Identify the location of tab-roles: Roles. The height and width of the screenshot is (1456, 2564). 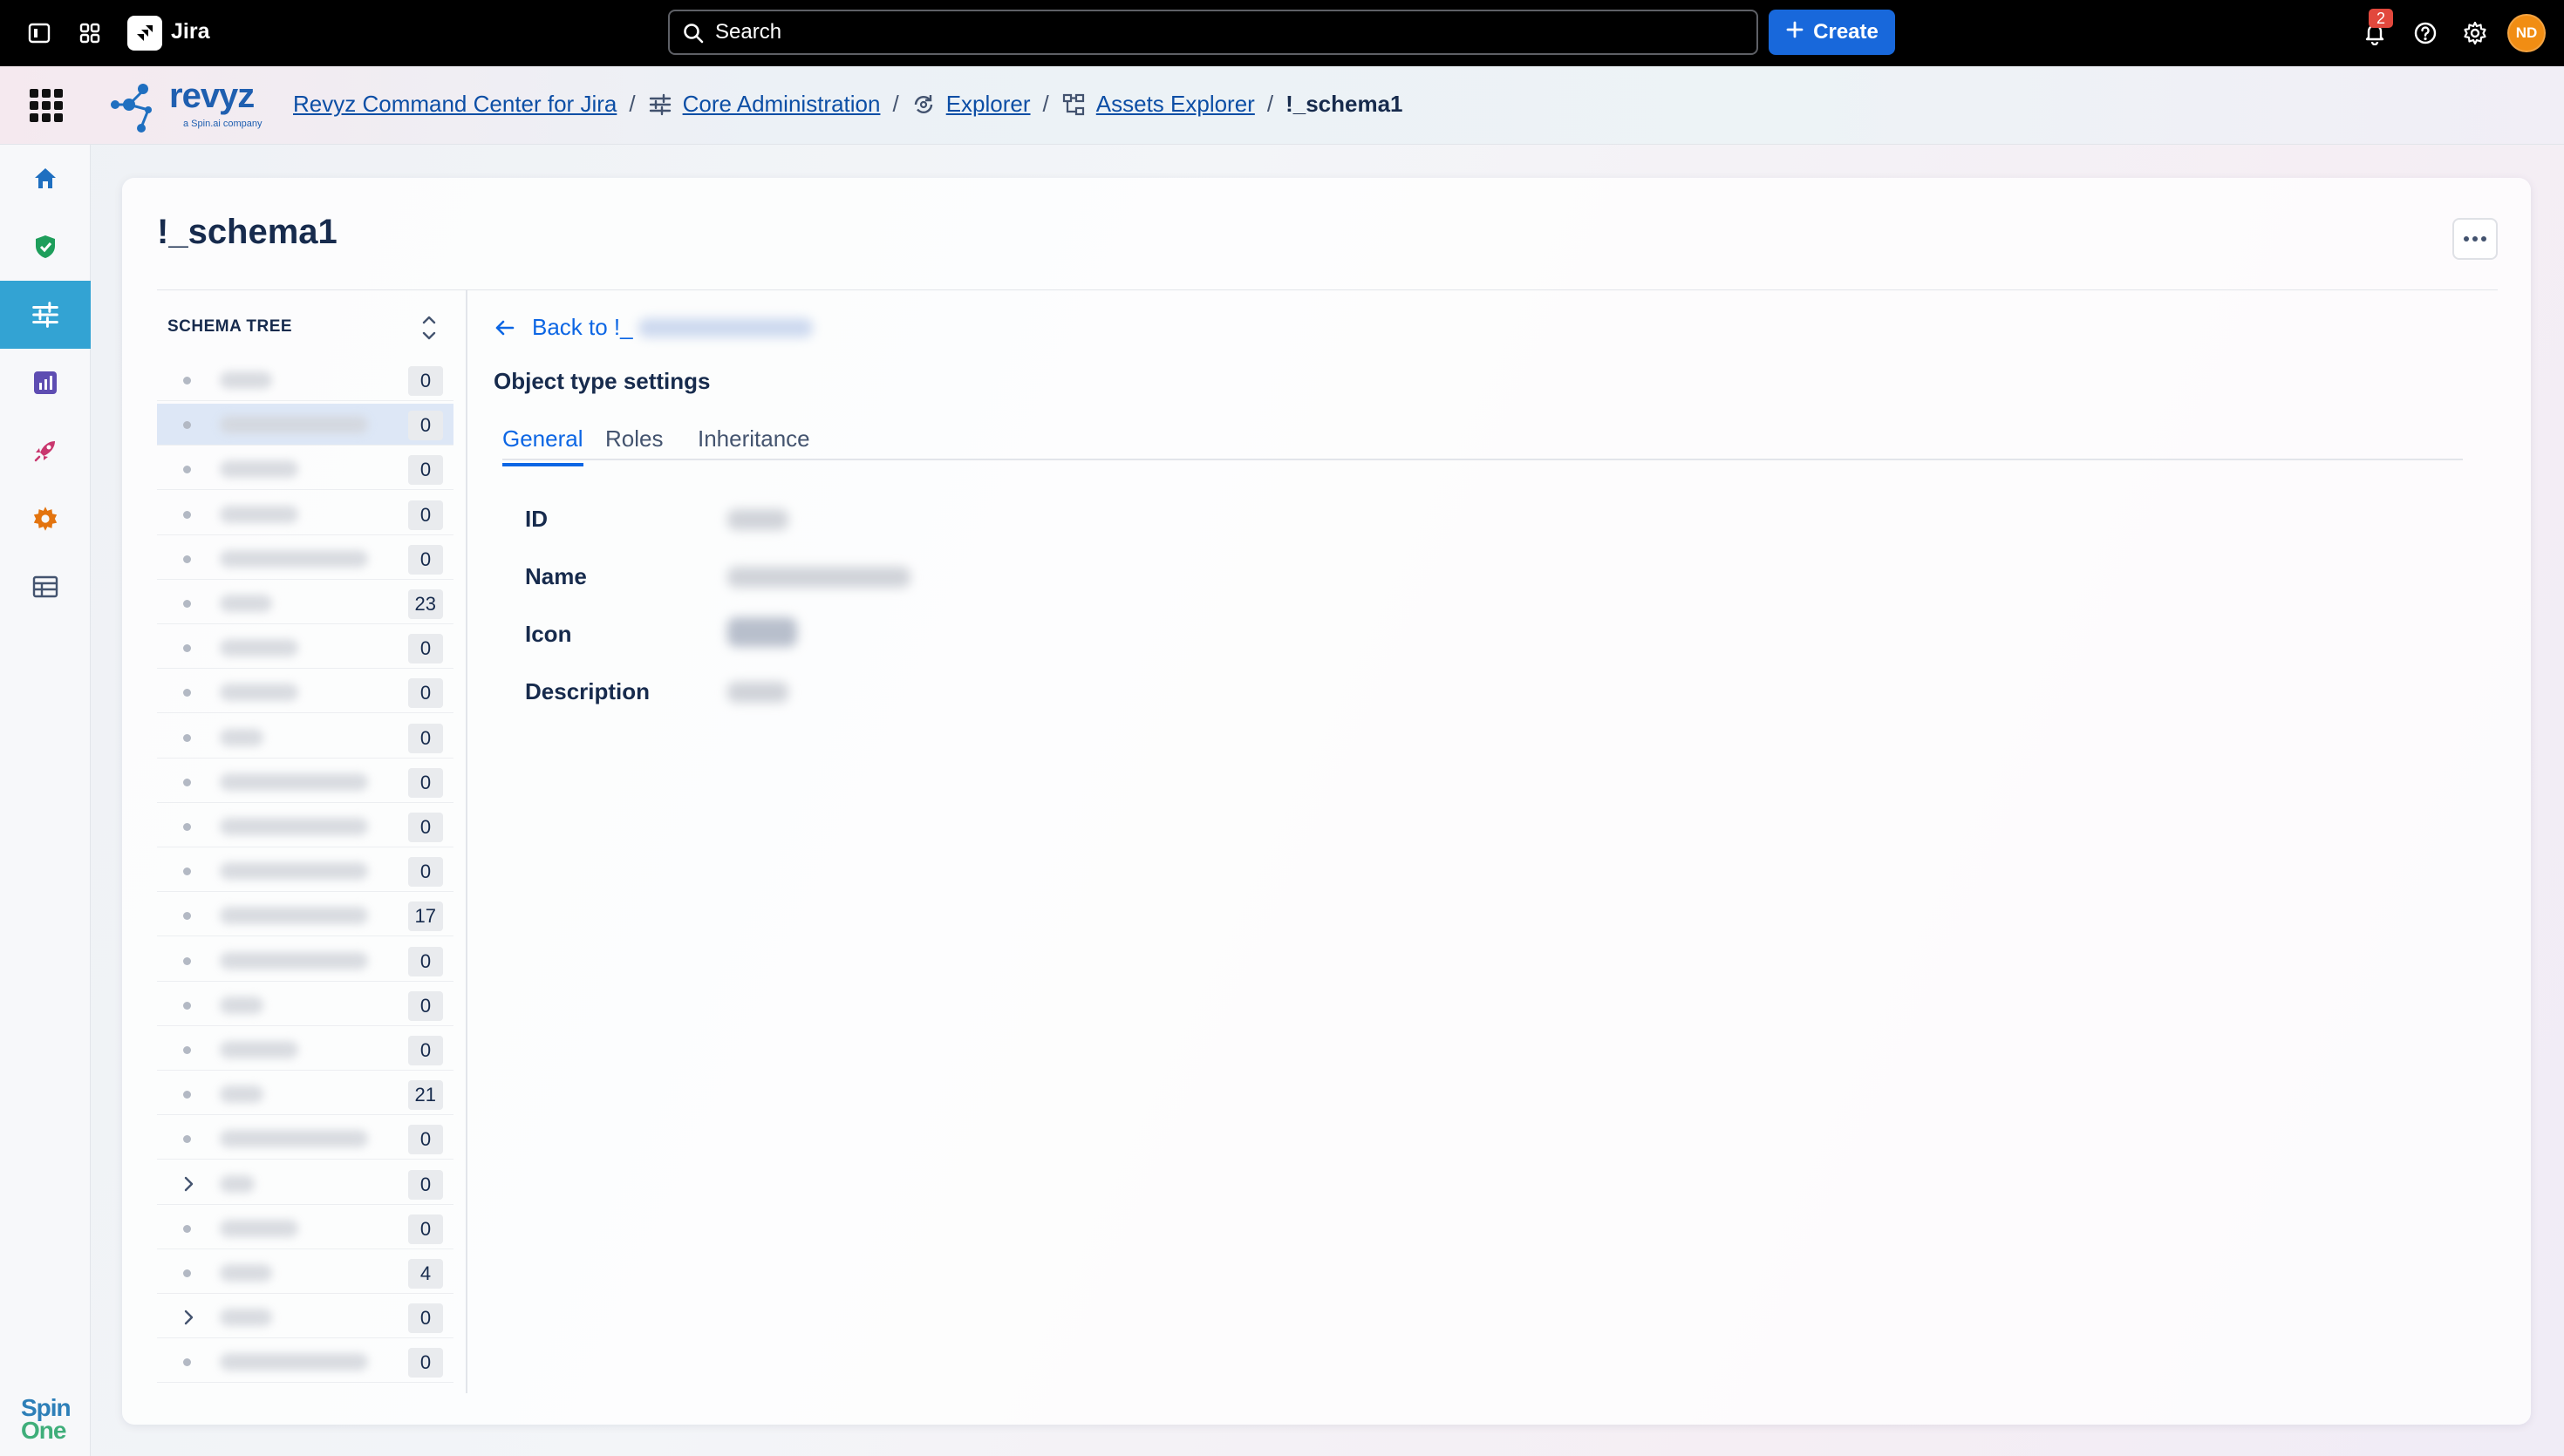
(634, 444).